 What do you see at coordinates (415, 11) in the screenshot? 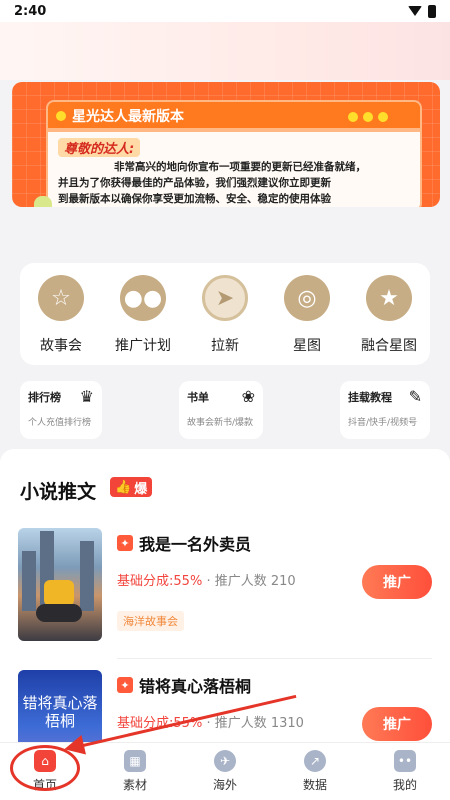
I see `wifi-icon` at bounding box center [415, 11].